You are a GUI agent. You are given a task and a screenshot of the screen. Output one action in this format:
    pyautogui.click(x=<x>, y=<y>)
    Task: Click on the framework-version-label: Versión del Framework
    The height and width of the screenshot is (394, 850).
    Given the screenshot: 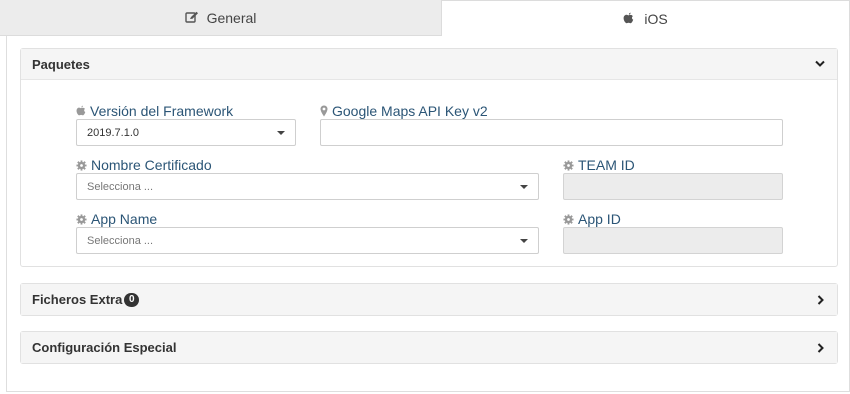 What is the action you would take?
    pyautogui.click(x=154, y=111)
    